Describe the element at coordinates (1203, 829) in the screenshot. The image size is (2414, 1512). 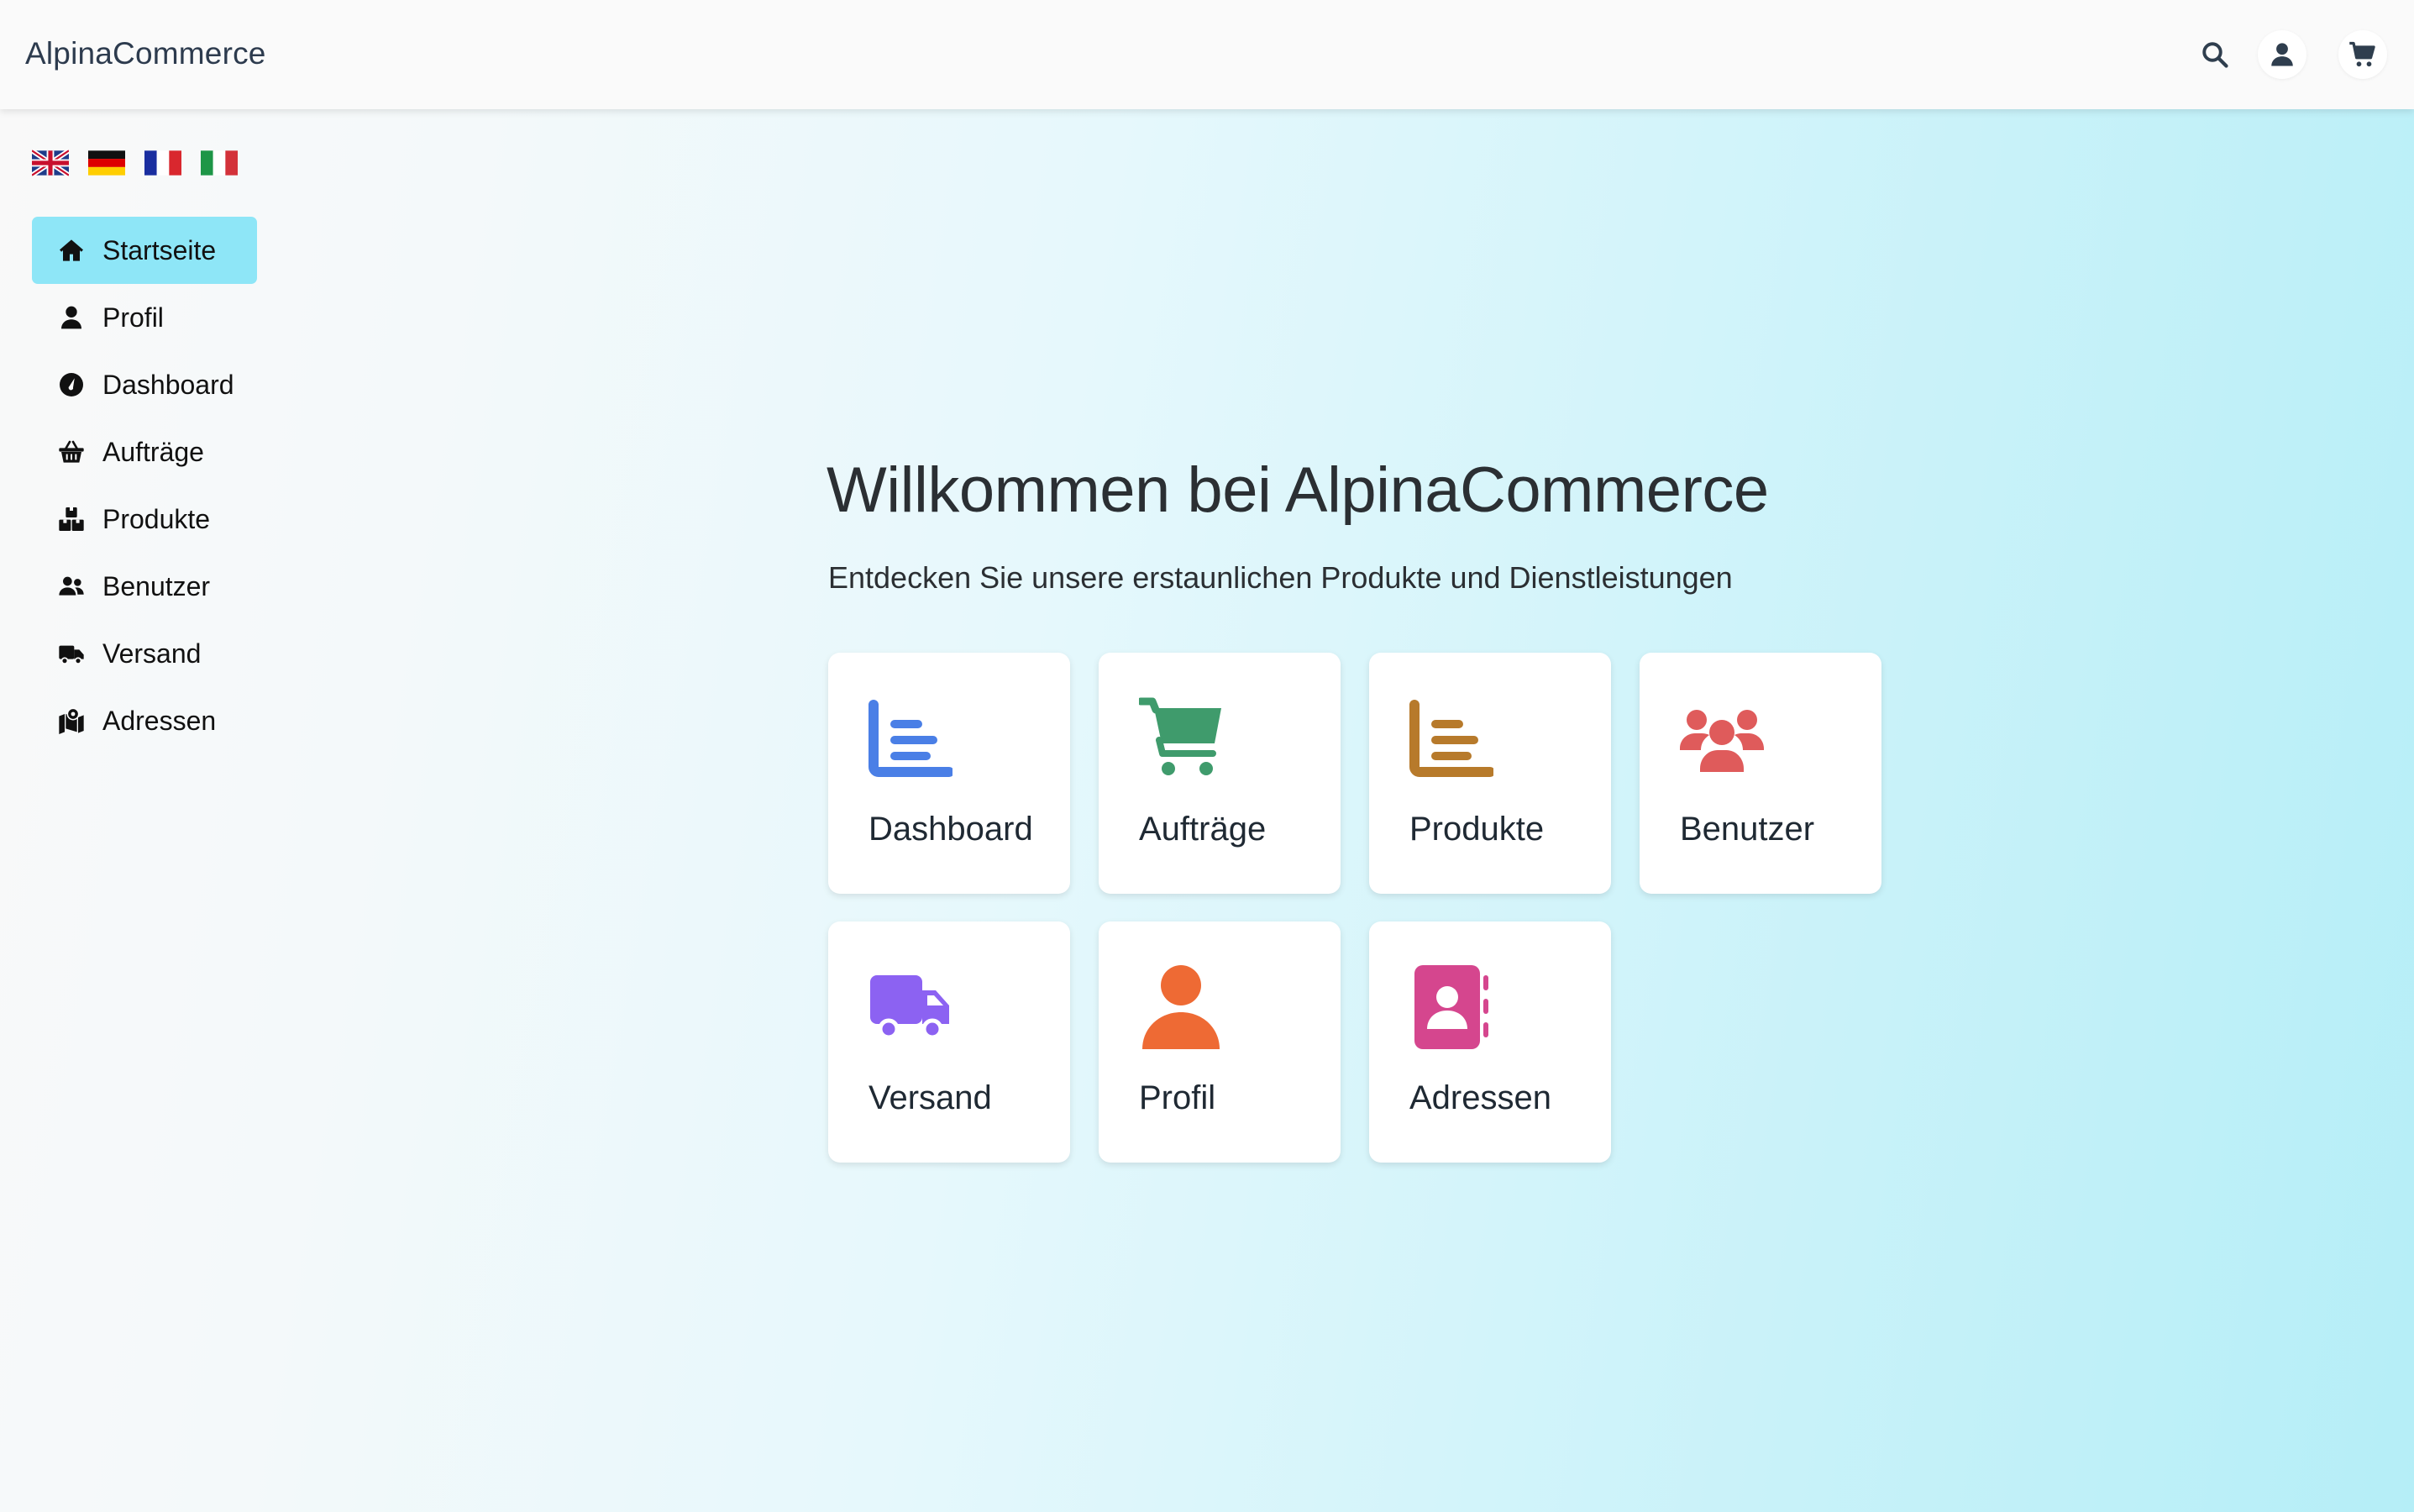
I see `card-label: Aufträge` at that location.